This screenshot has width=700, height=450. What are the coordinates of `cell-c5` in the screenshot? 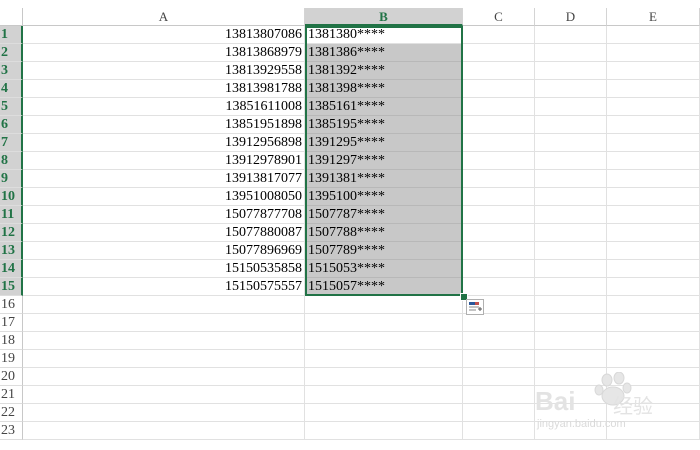 It's located at (499, 107).